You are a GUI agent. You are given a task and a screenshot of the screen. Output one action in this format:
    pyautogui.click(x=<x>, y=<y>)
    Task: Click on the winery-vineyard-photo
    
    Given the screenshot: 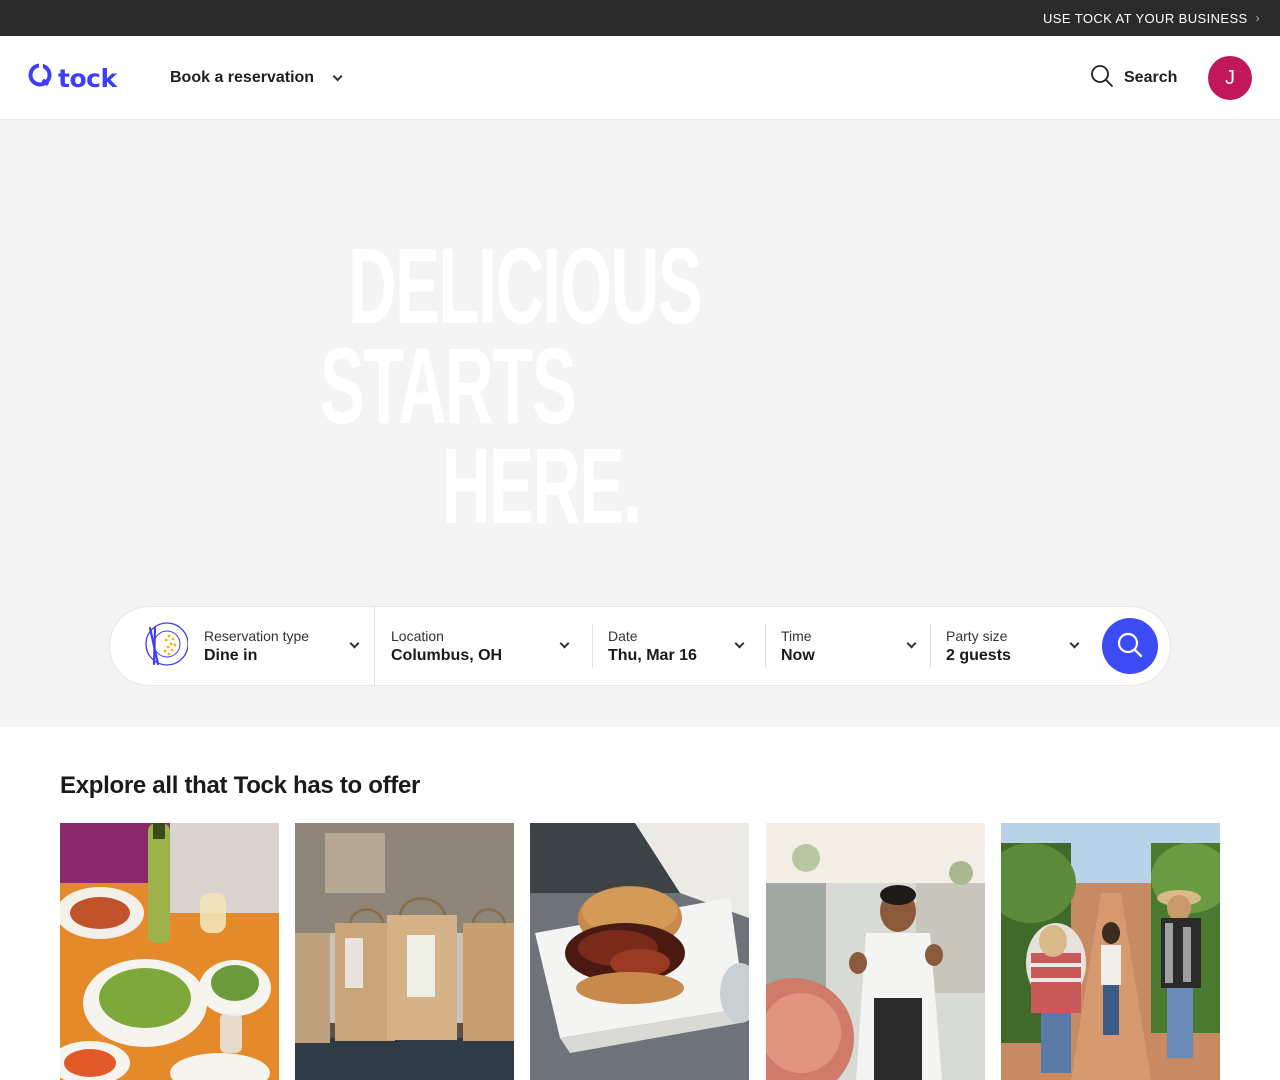 What is the action you would take?
    pyautogui.click(x=1110, y=951)
    